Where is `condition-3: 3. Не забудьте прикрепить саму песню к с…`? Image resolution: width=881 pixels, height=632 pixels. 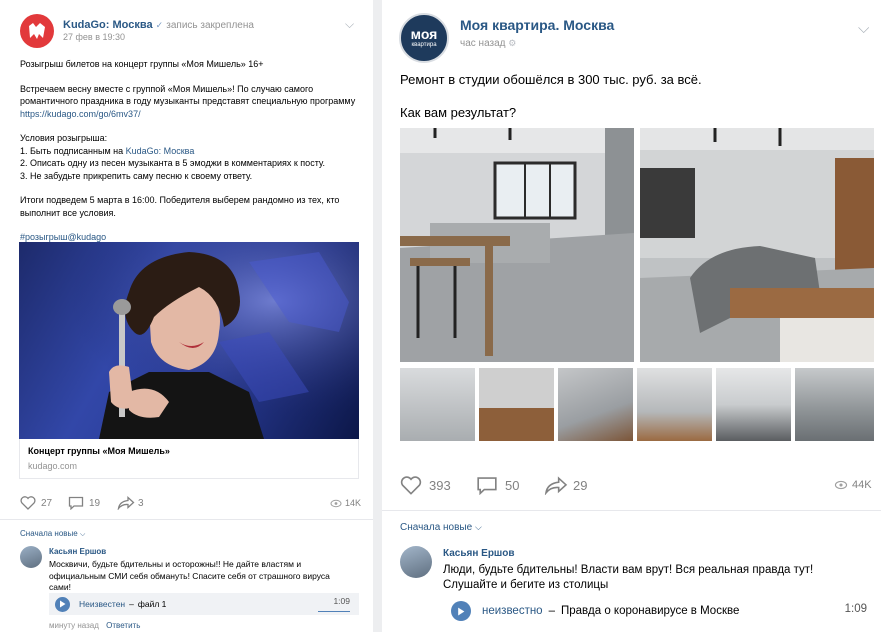 condition-3: 3. Не забудьте прикрепить саму песню к с… is located at coordinates (136, 175).